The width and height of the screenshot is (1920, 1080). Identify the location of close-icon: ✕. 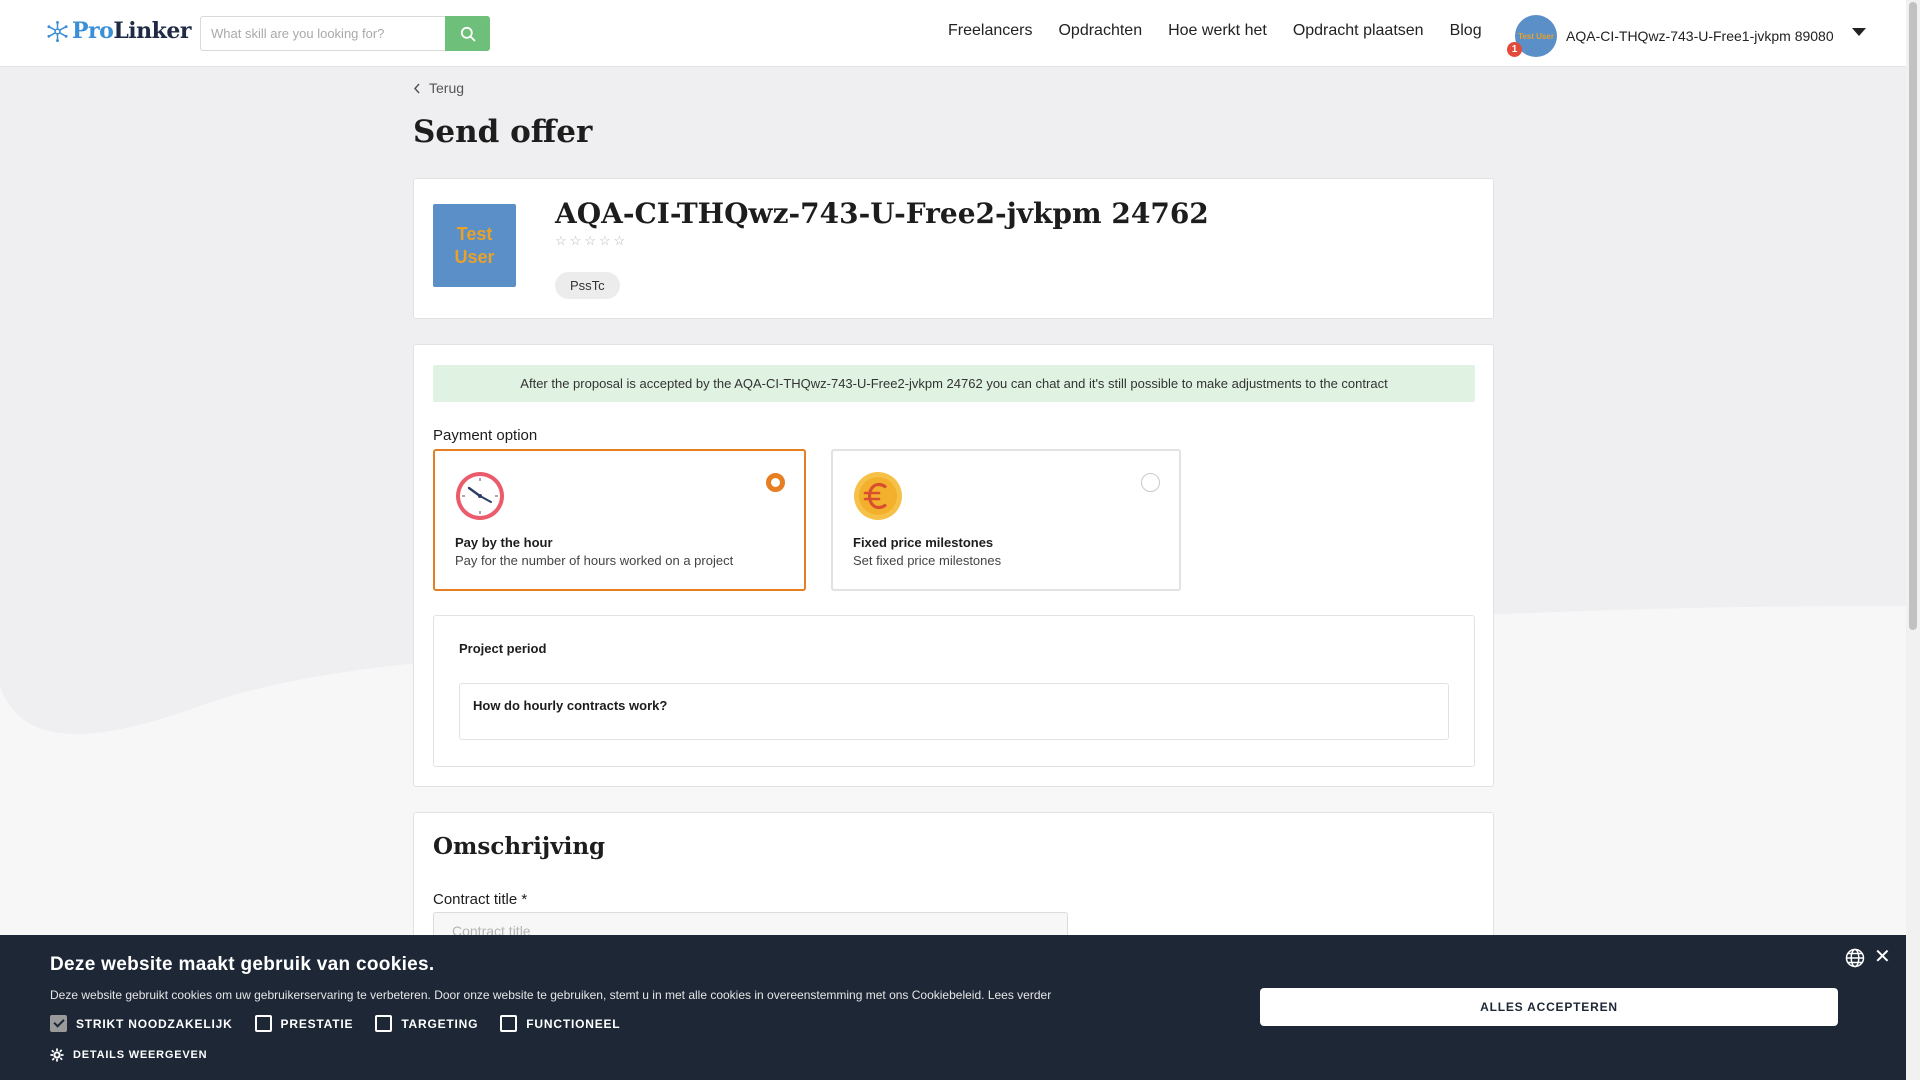
(1882, 957).